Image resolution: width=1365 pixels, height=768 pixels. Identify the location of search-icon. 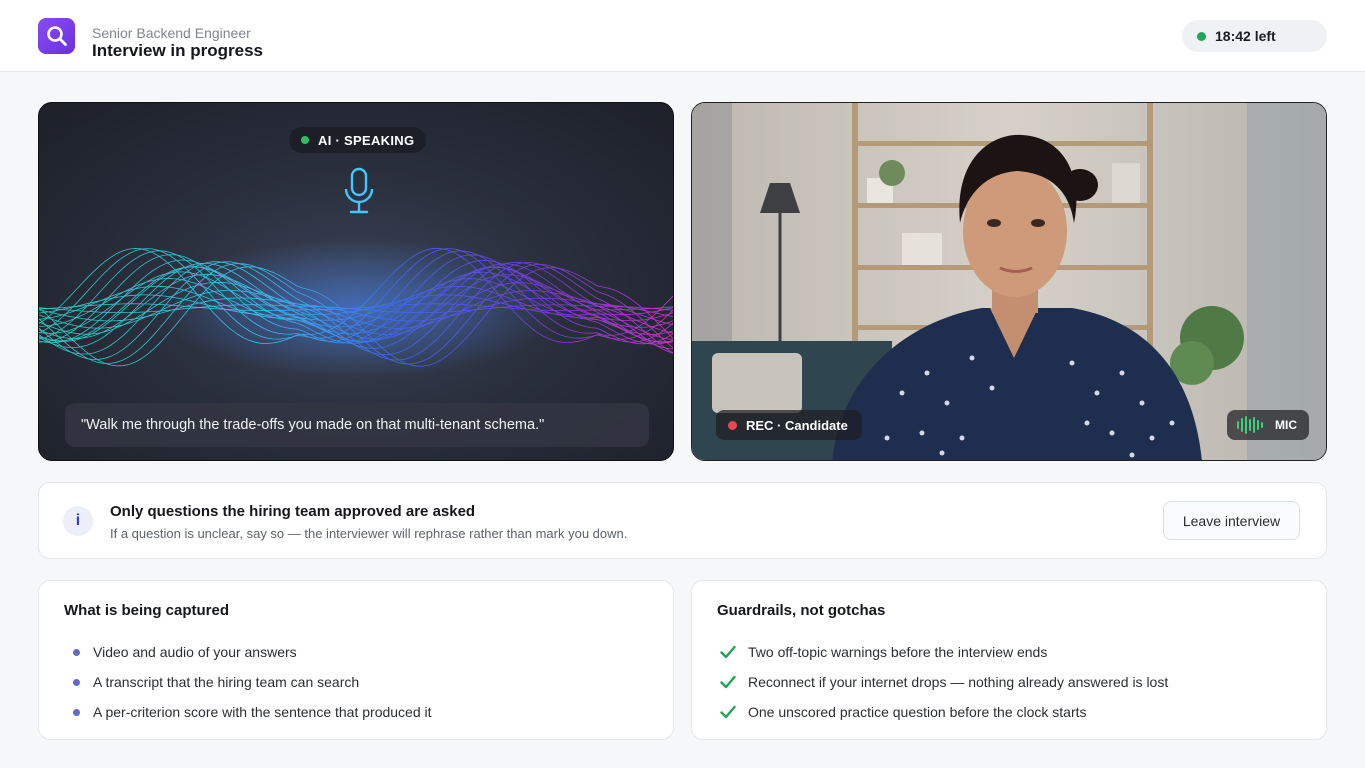
(56, 36).